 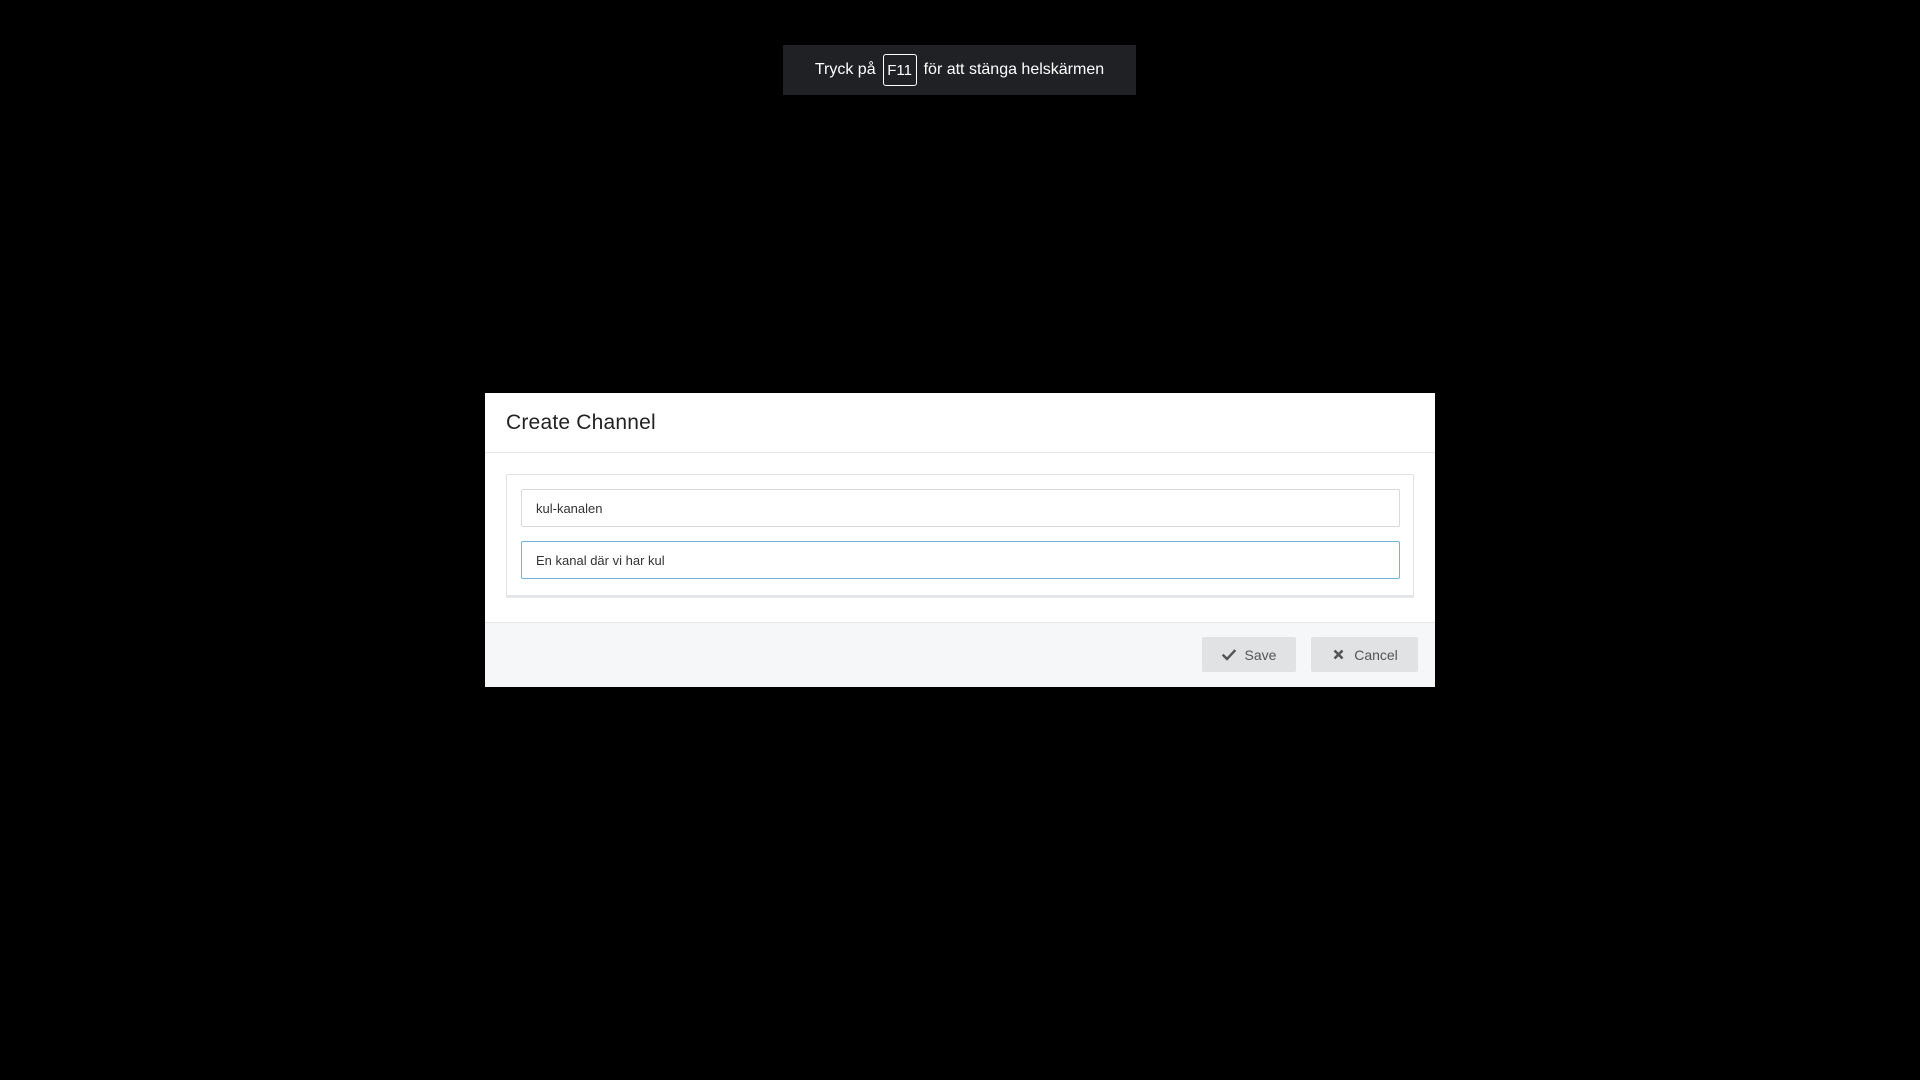 I want to click on fullscreen-exit-notice: Tryck på F11 för att stänga helskärmen, so click(x=959, y=70).